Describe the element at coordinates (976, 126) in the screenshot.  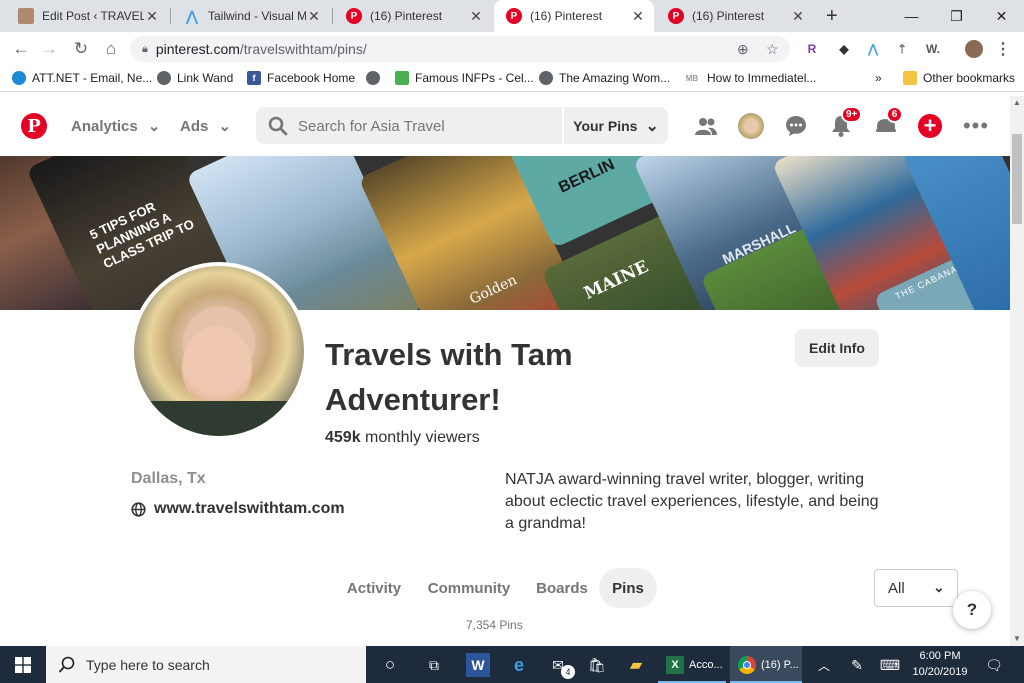
I see `more-options-icon: •••` at that location.